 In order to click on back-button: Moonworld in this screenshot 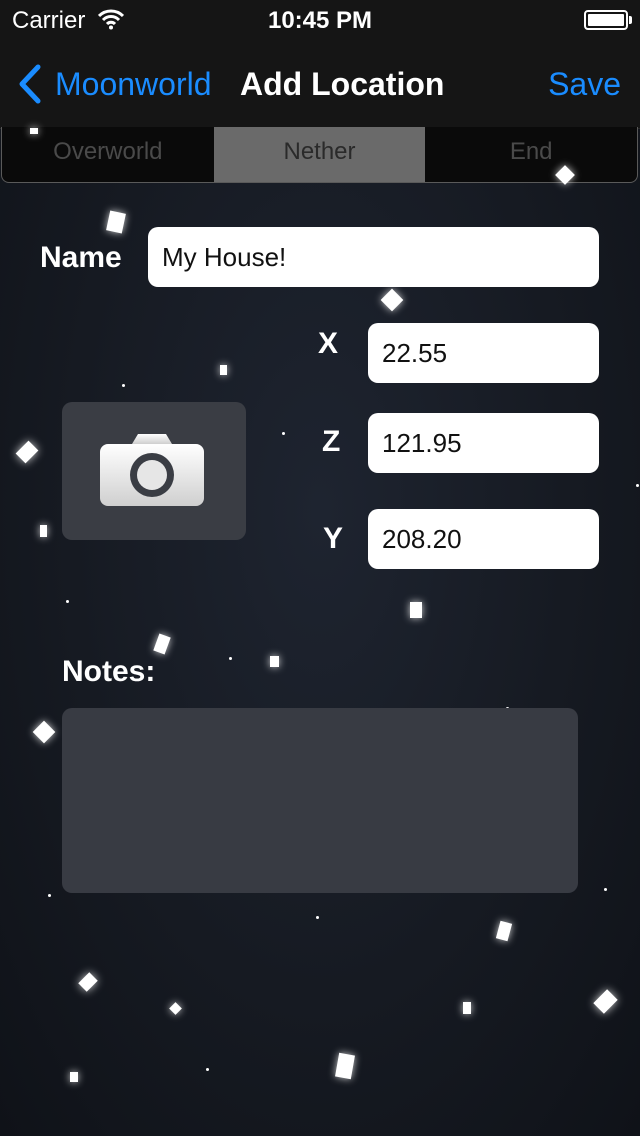, I will do `click(133, 84)`.